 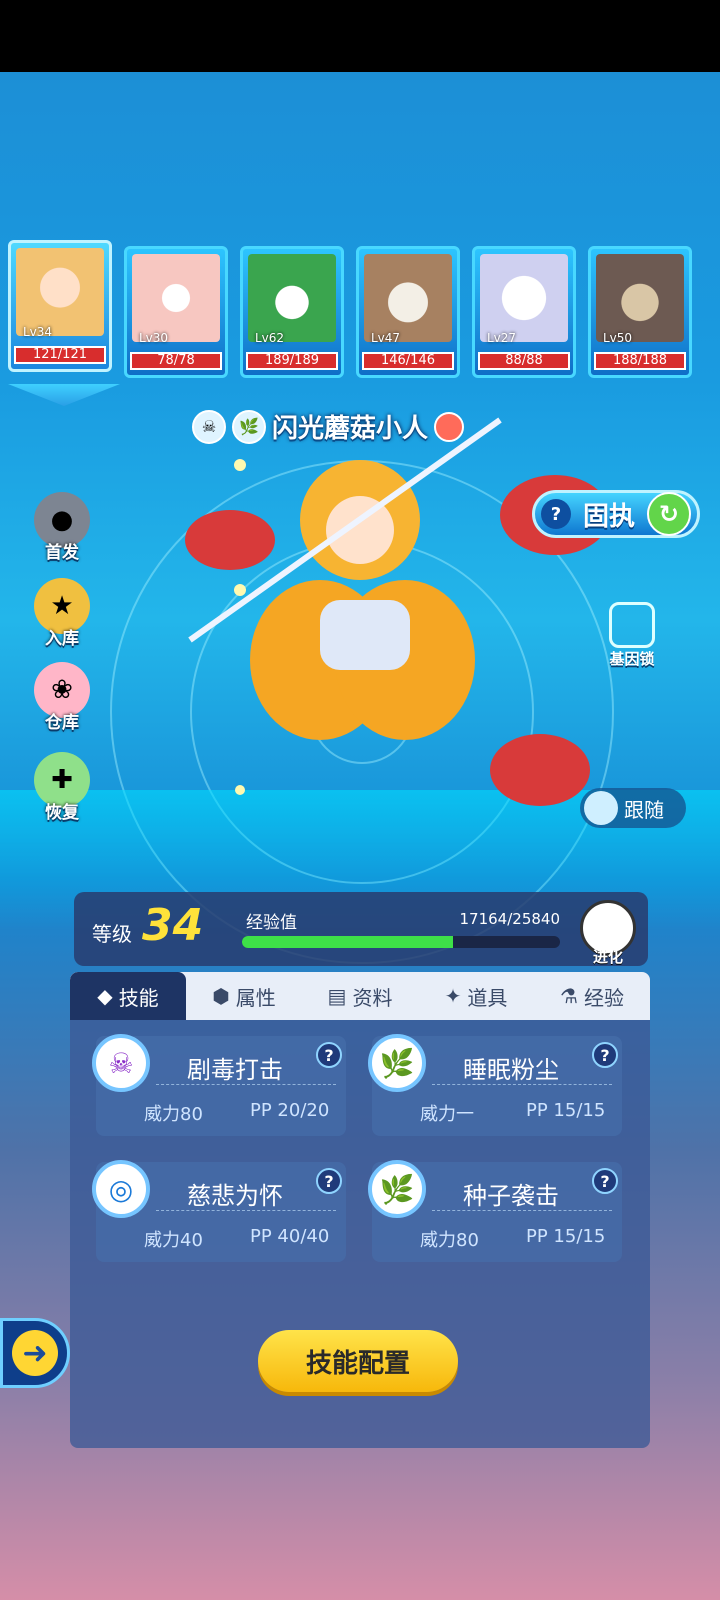 I want to click on nature-panel: ? 固执 ↻, so click(x=616, y=514).